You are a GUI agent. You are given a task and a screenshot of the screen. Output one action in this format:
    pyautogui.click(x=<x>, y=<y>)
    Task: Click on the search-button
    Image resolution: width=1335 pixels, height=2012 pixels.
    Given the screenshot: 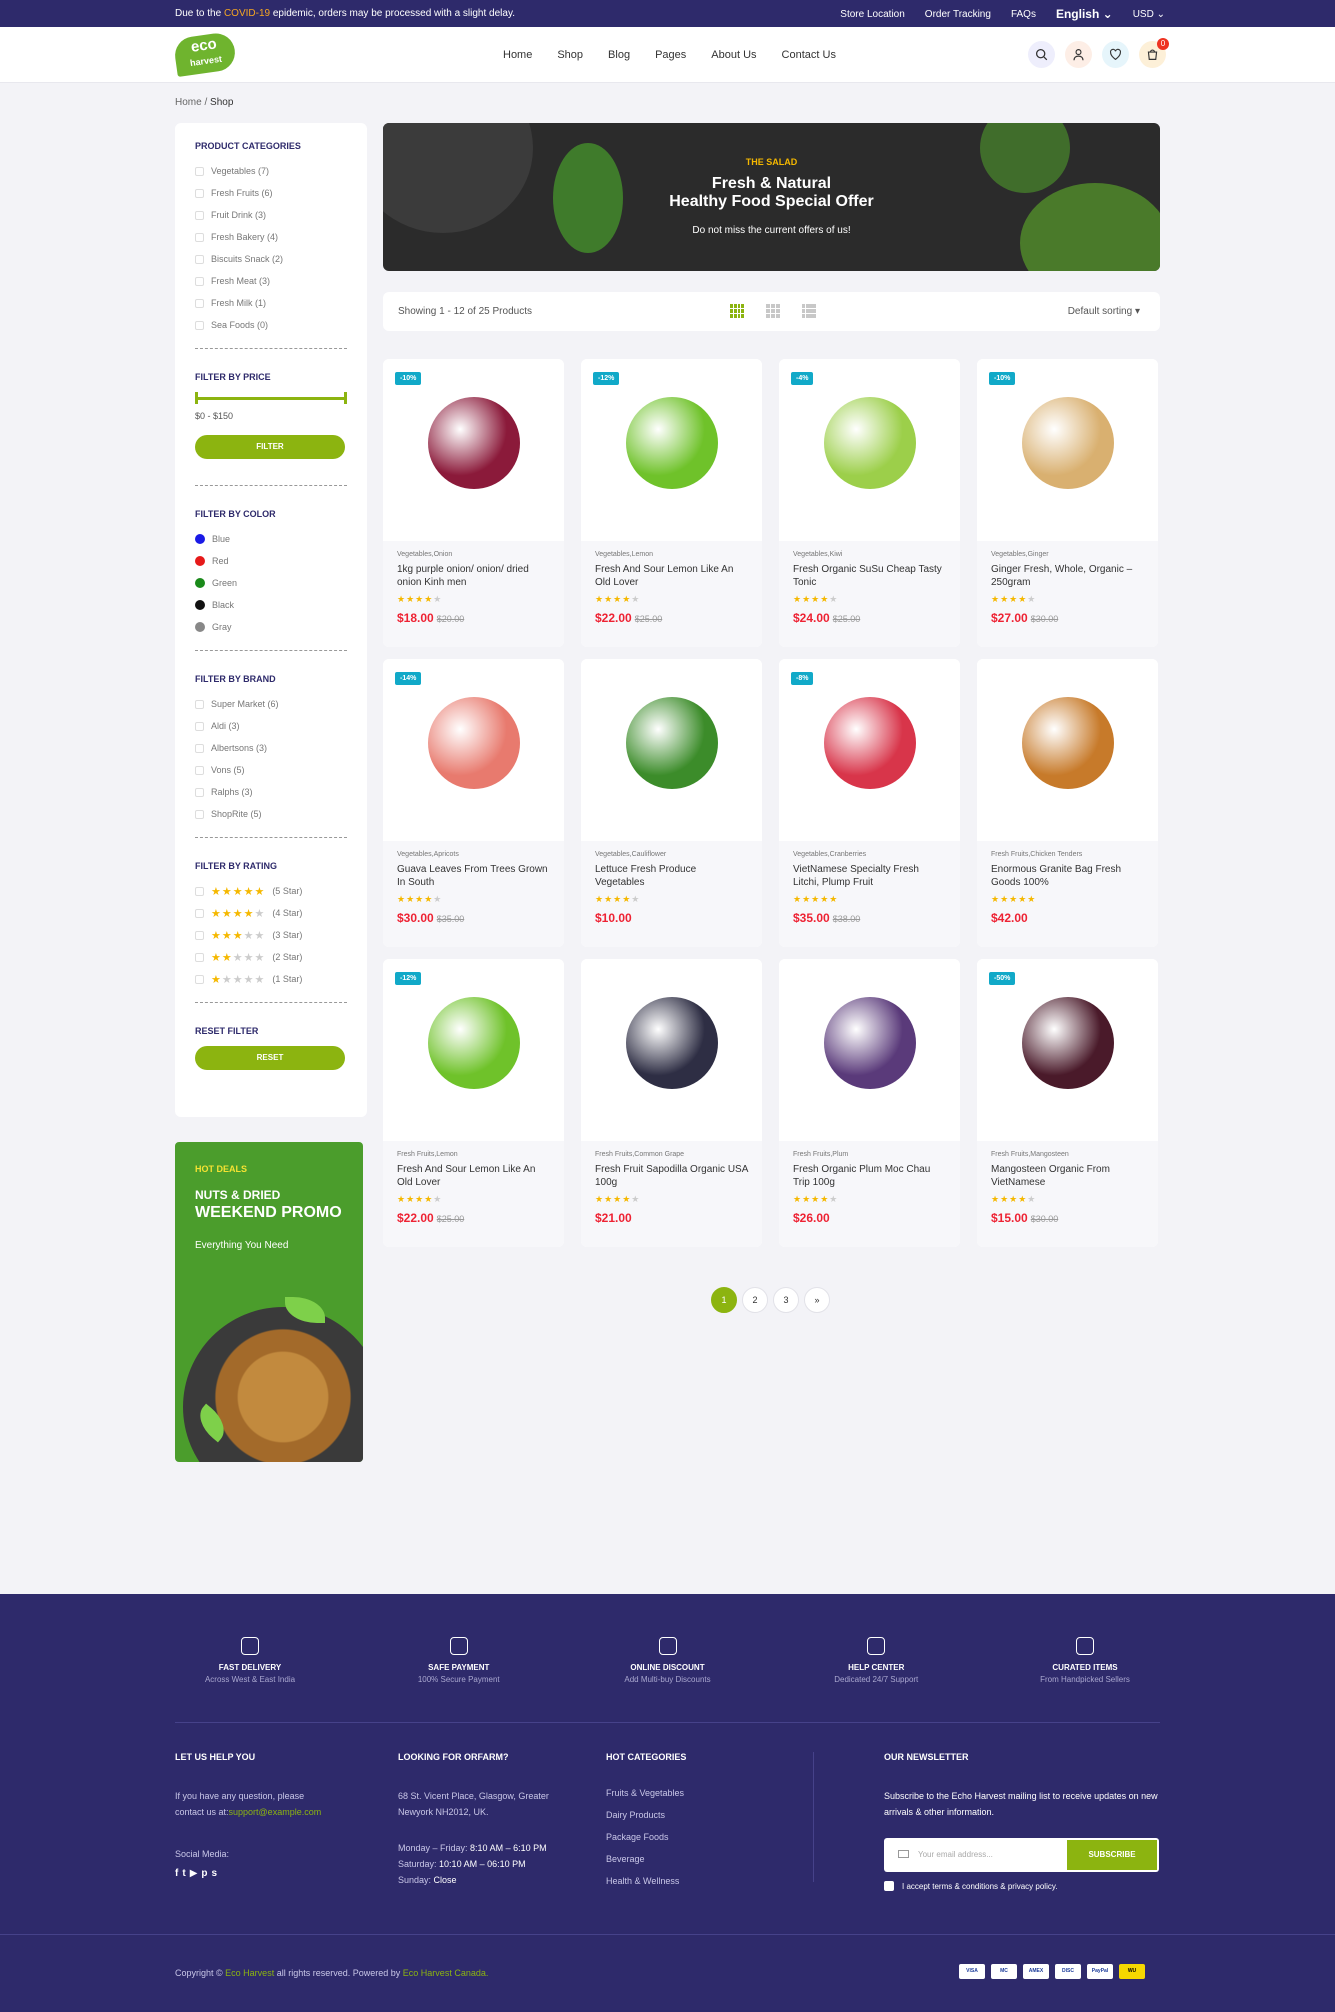 What is the action you would take?
    pyautogui.click(x=1041, y=54)
    